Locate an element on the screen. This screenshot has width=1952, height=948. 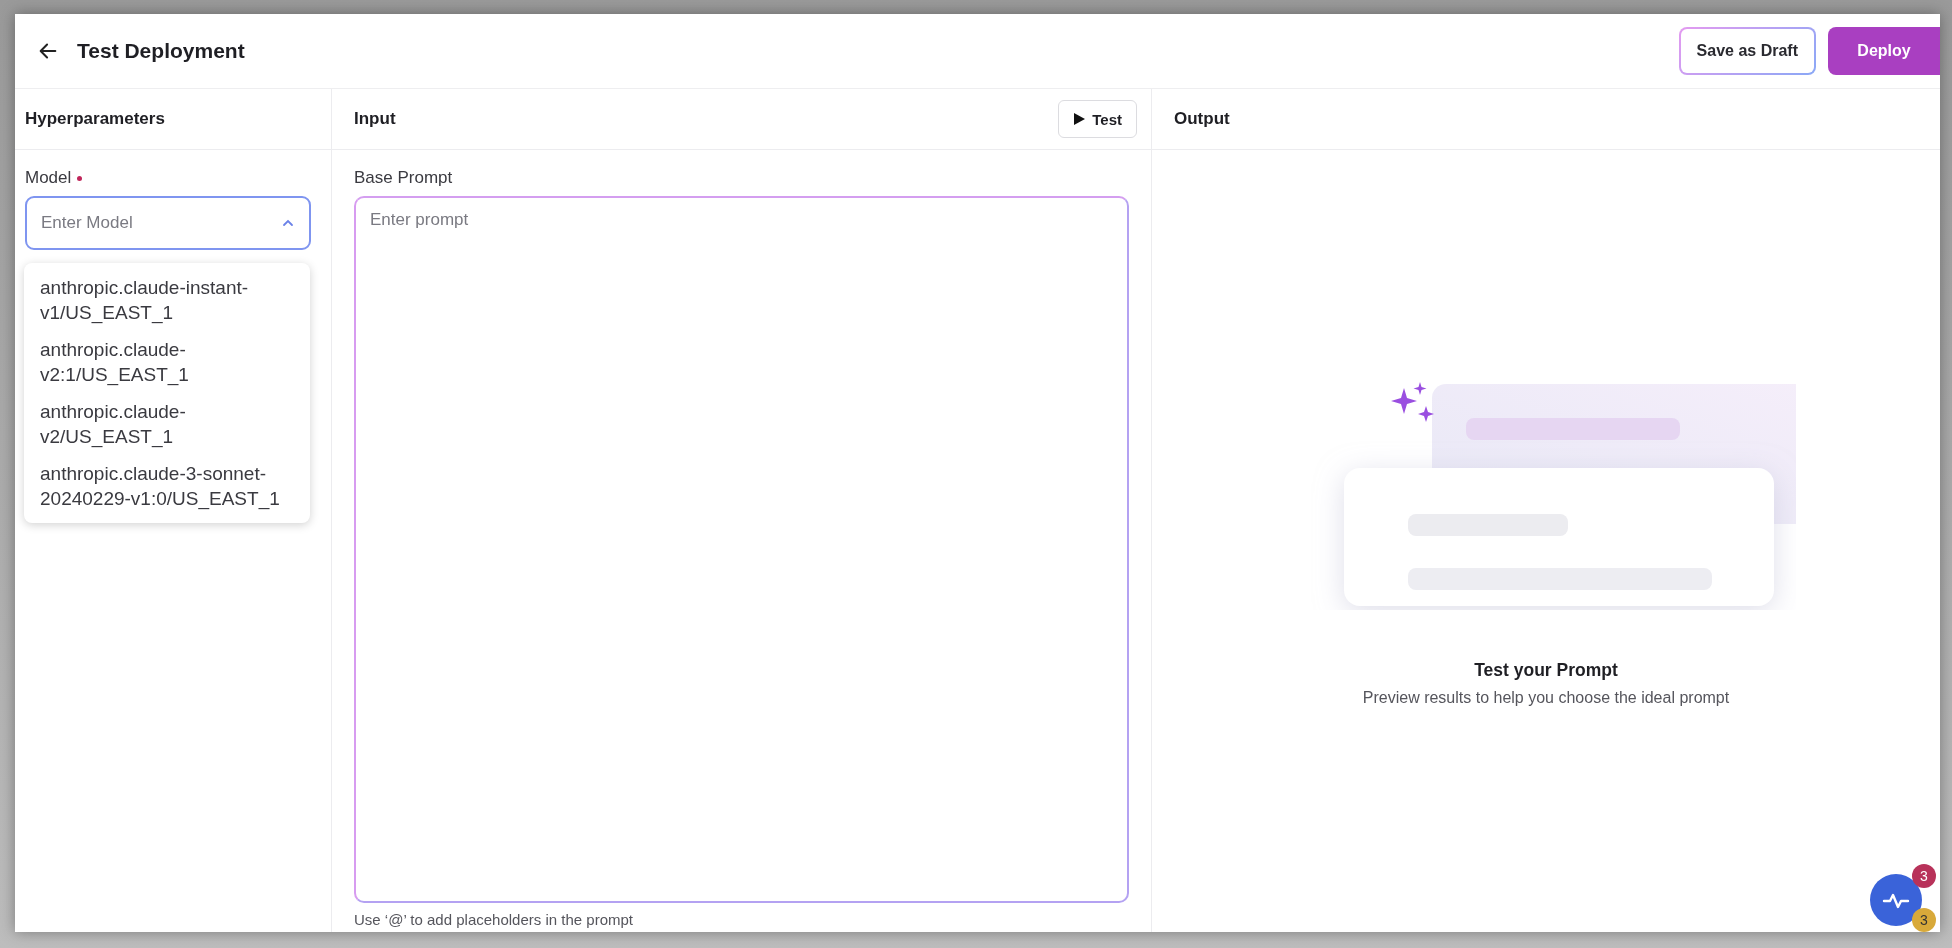
model-select: Enter Model is located at coordinates (168, 223).